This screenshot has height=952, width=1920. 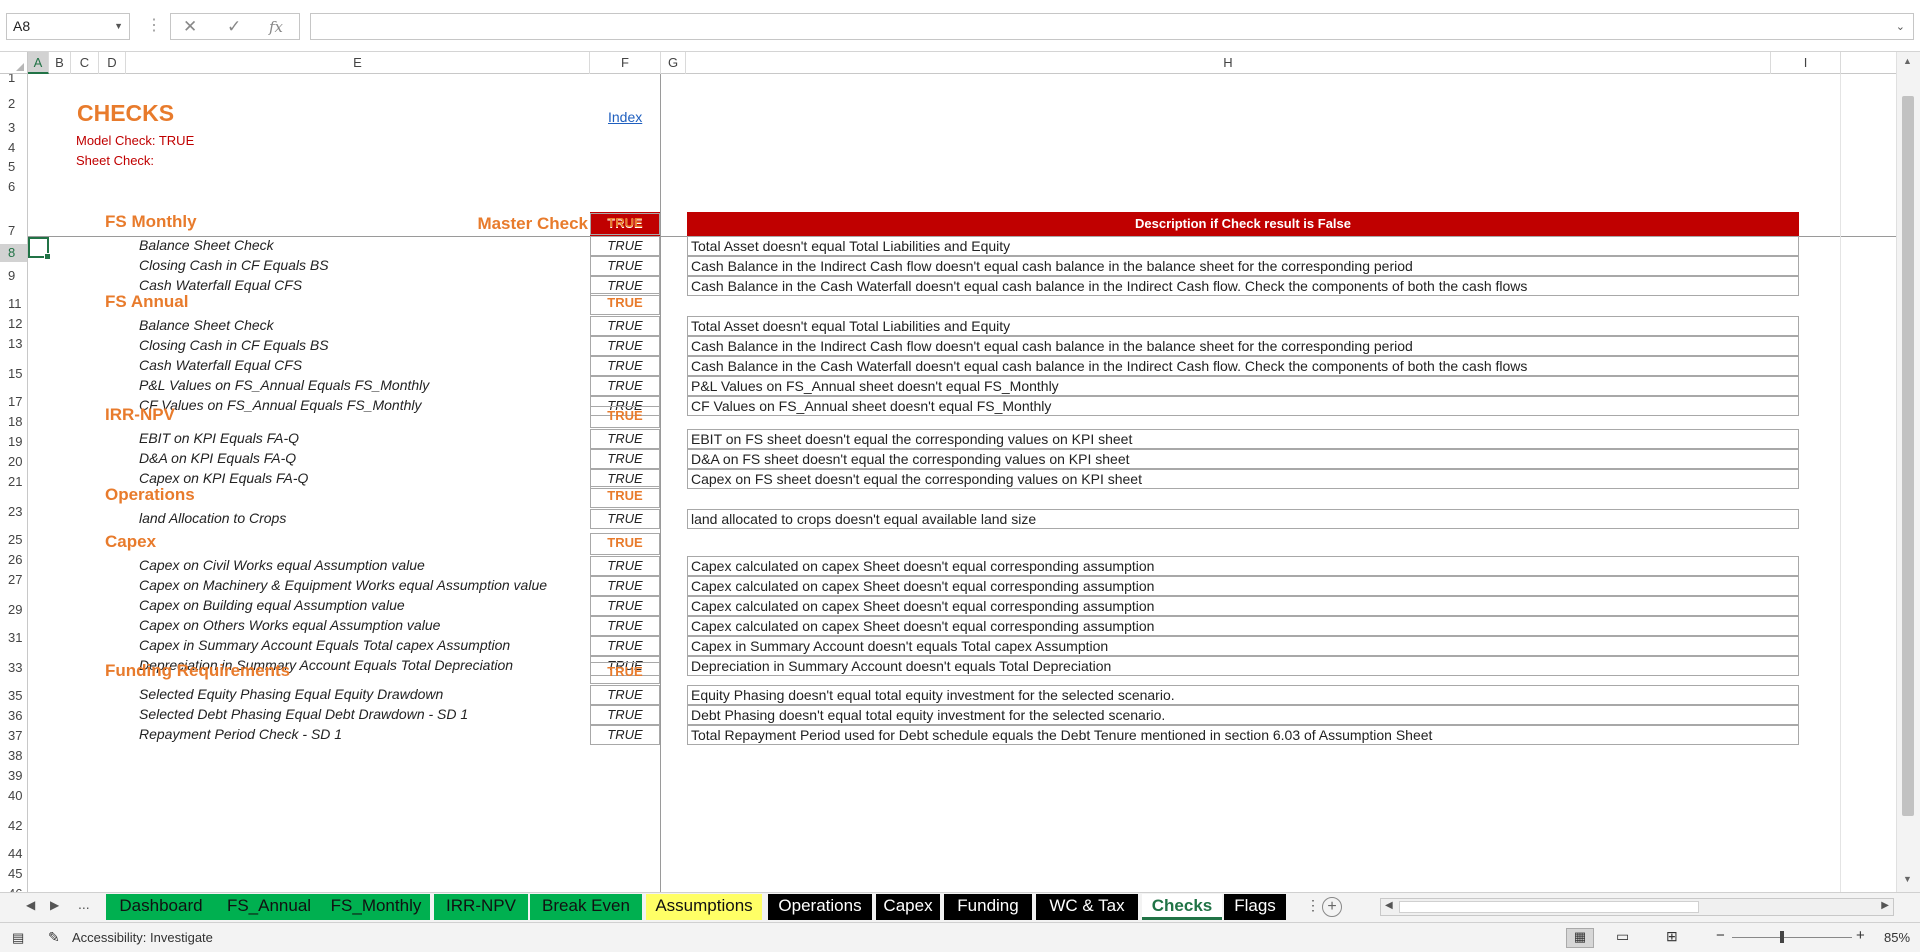 I want to click on sheet-tab-wc-tax: WC & Tax, so click(x=1087, y=907).